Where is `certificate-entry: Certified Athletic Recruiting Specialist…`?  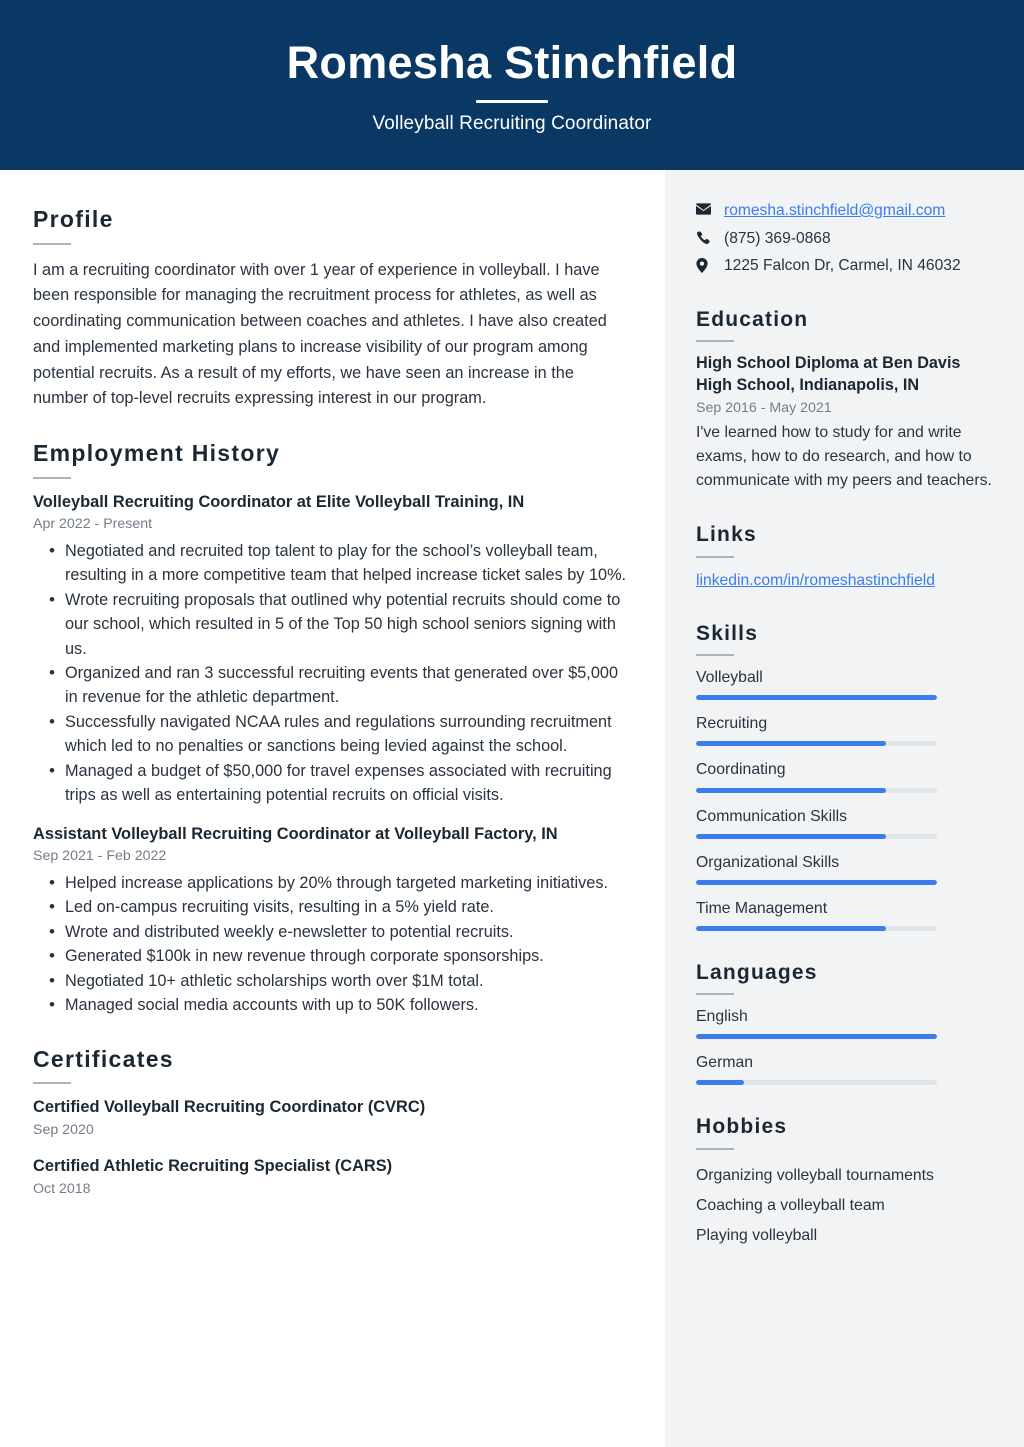
certificate-entry: Certified Athletic Recruiting Specialist… is located at coordinates (331, 1177).